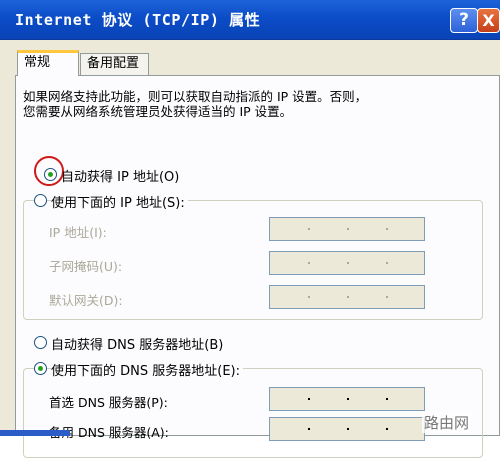 The image size is (500, 458). I want to click on tab-general: 常规, so click(48, 63).